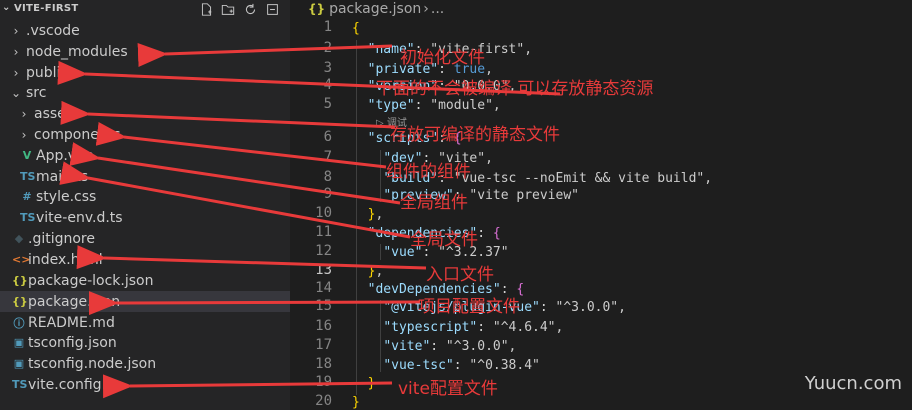 Image resolution: width=912 pixels, height=410 pixels. I want to click on tree-item-label: App.vue, so click(65, 155).